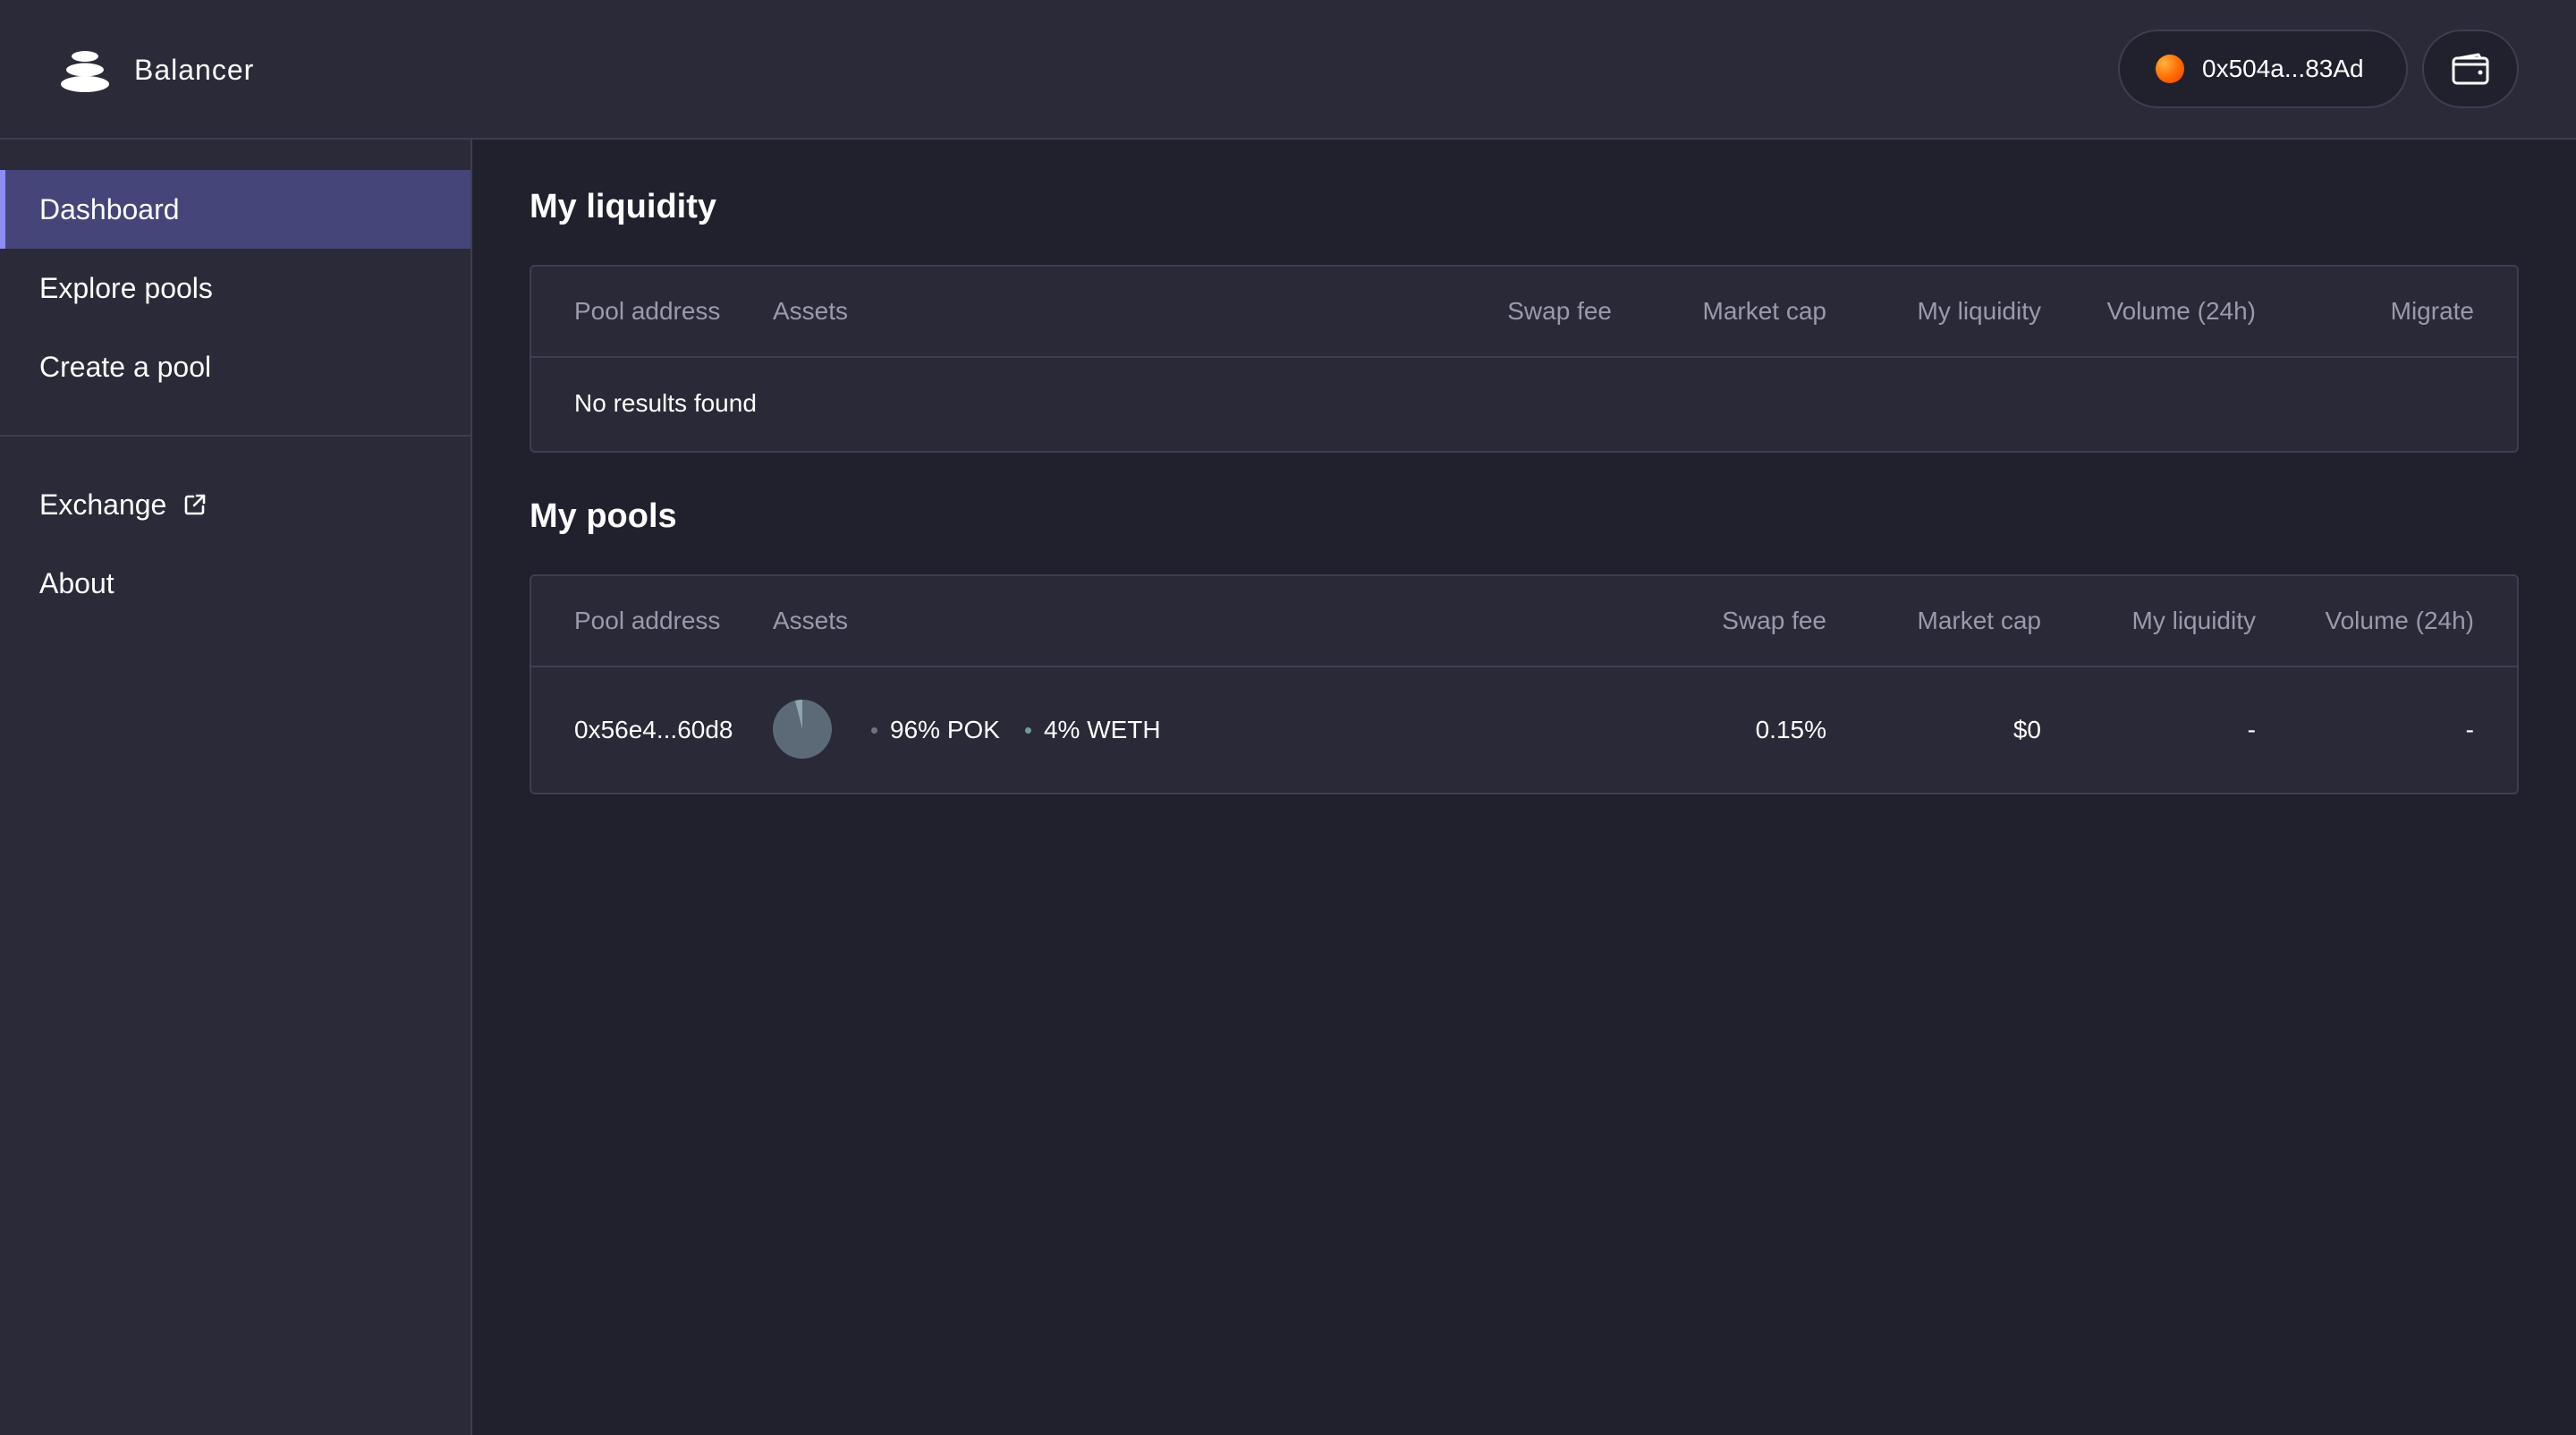 The image size is (2576, 1435). I want to click on sidebar-item-dashboard: Dashboard, so click(235, 209).